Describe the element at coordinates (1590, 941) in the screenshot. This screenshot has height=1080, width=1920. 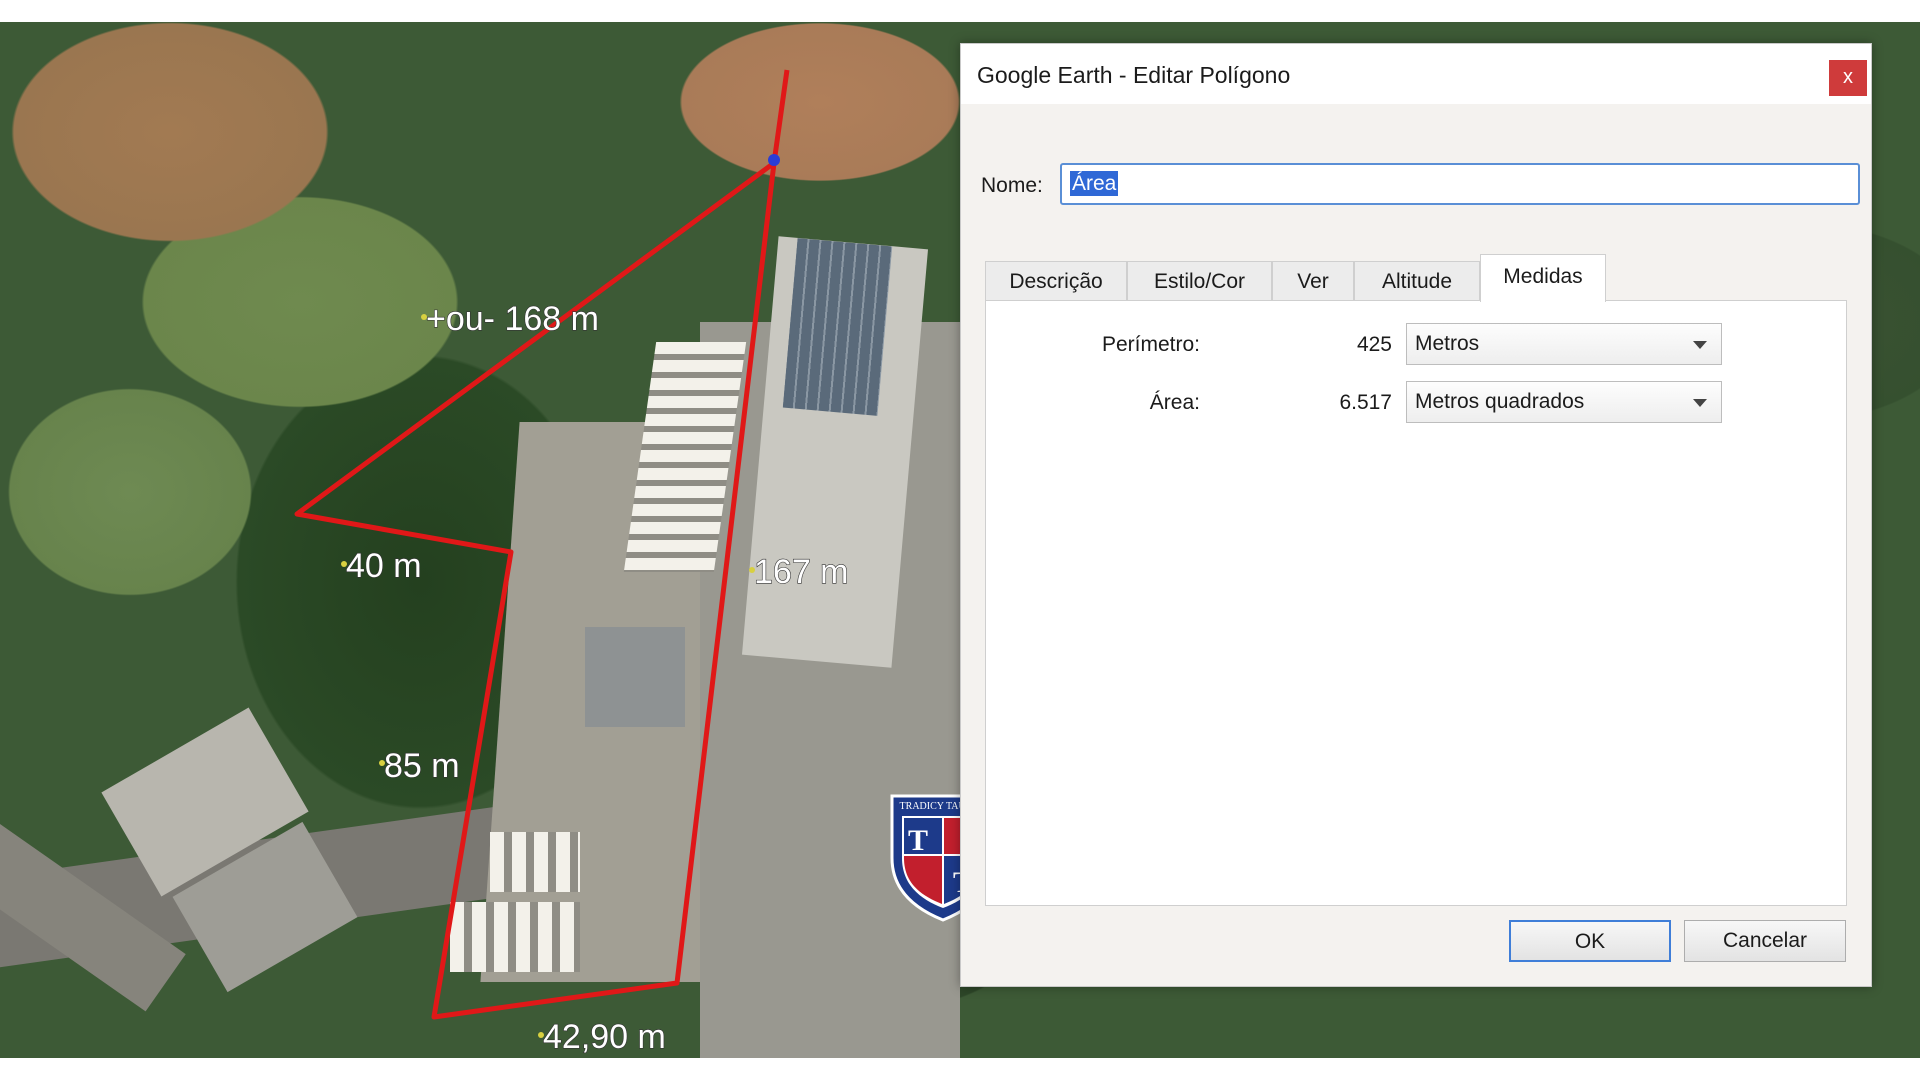
I see `ok-button: OK` at that location.